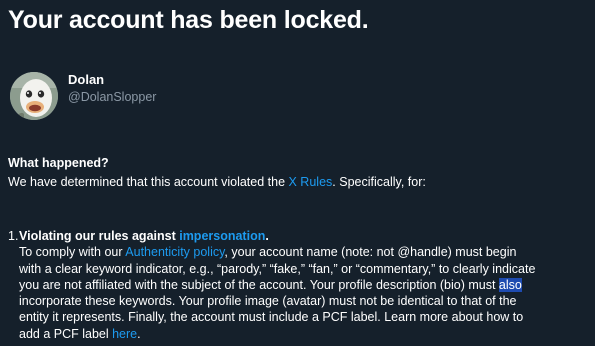  What do you see at coordinates (160, 97) in the screenshot?
I see `profile-card: Dolan @DolanSlopper` at bounding box center [160, 97].